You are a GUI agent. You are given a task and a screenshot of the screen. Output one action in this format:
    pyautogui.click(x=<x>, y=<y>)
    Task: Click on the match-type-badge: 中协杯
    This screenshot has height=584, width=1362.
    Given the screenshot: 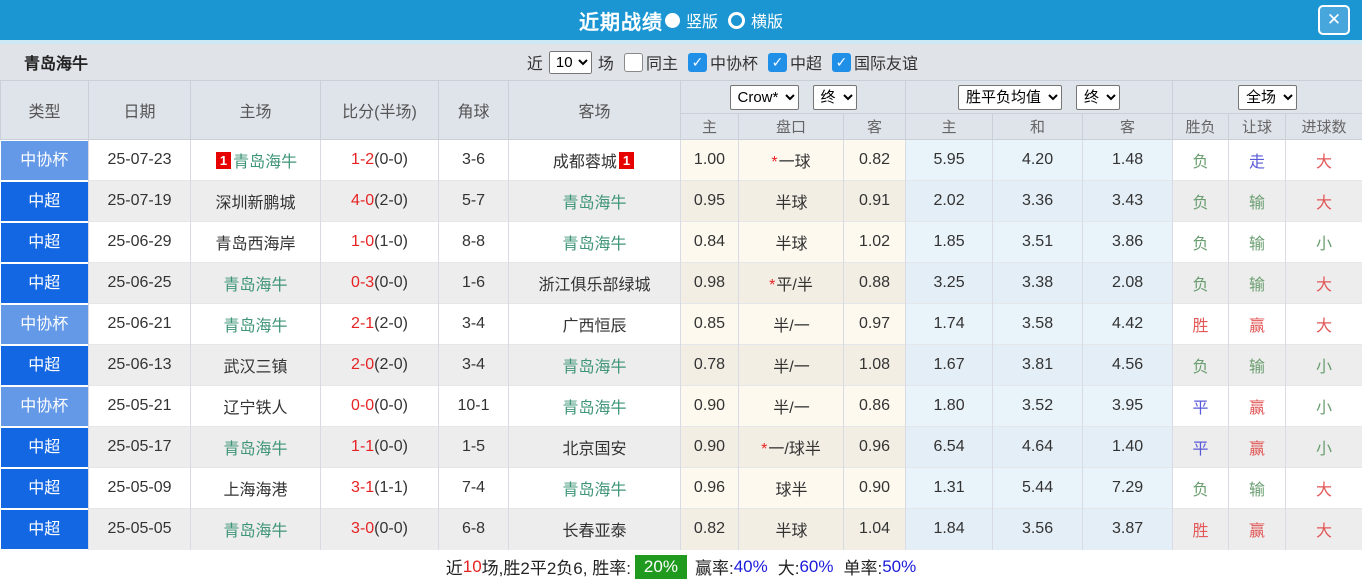 What is the action you would take?
    pyautogui.click(x=45, y=160)
    